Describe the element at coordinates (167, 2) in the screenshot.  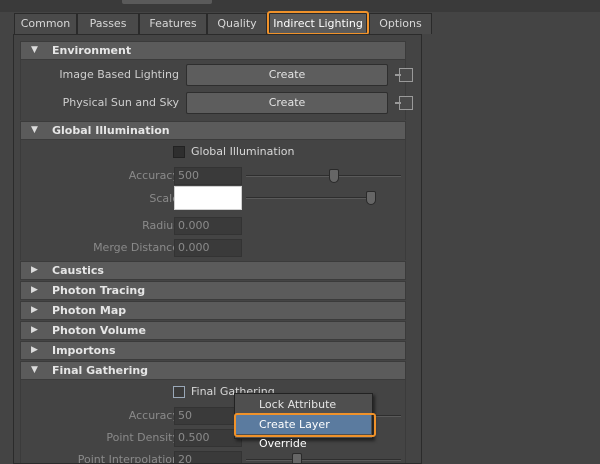
I see `grip-handle` at that location.